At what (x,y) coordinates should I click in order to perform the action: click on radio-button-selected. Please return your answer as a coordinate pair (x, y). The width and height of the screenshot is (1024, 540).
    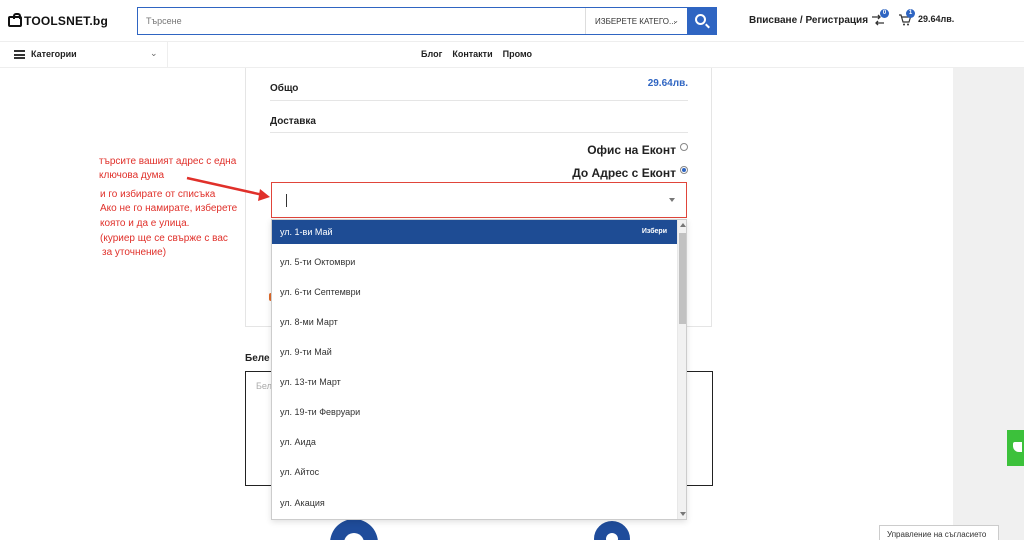
    Looking at the image, I should click on (684, 170).